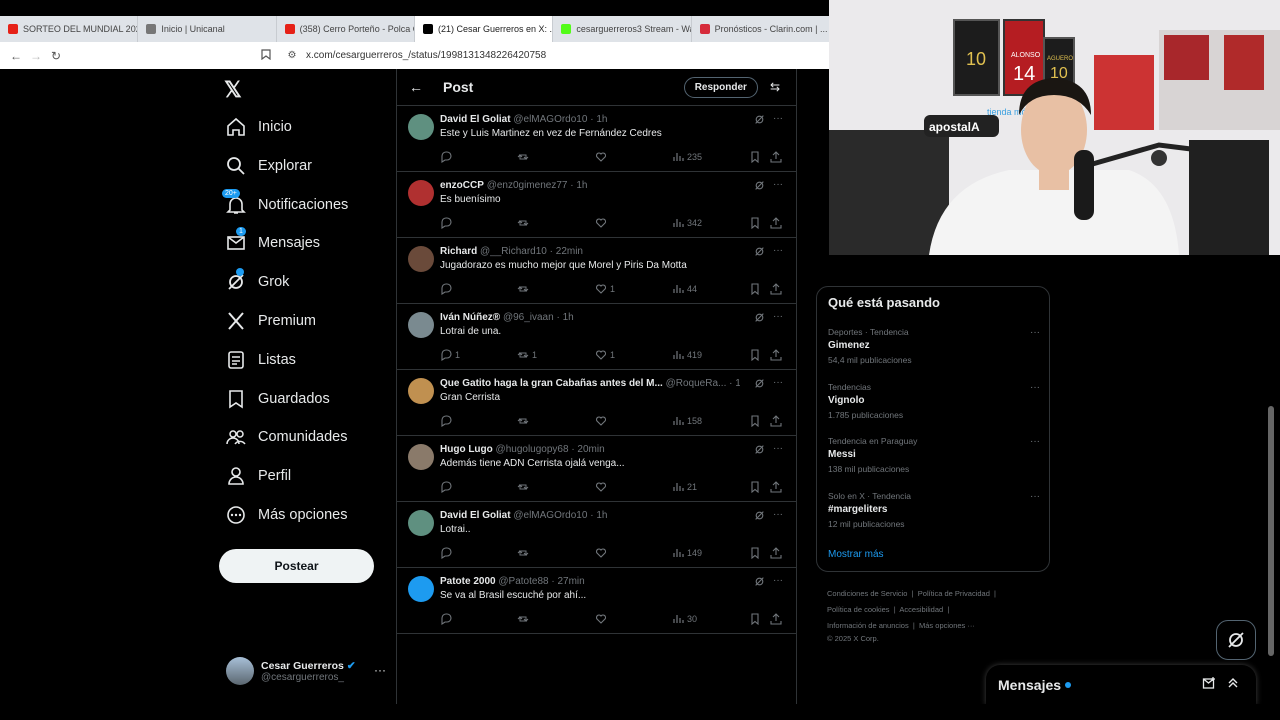 This screenshot has width=1280, height=720. Describe the element at coordinates (468, 581) in the screenshot. I see `tweet-author-name: Patote 2000` at that location.